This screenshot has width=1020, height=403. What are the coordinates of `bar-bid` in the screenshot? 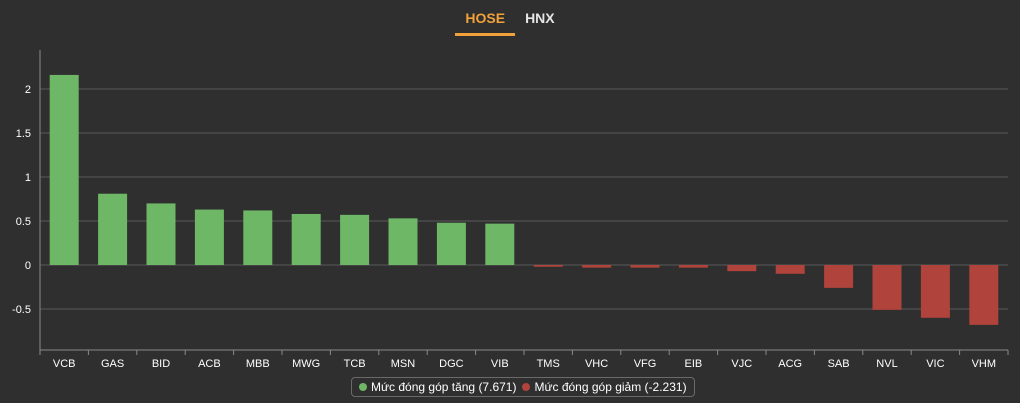 It's located at (161, 234).